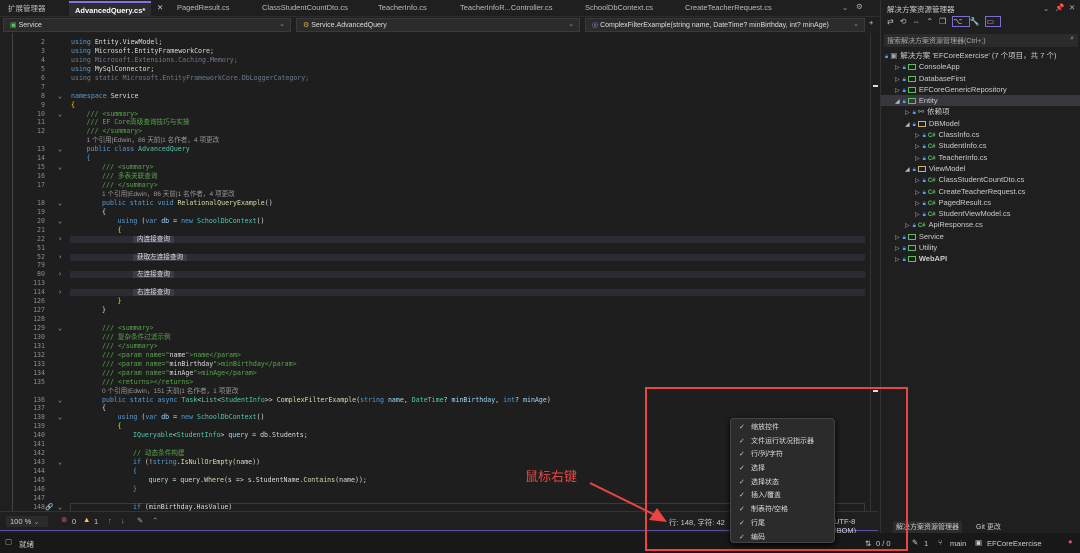  Describe the element at coordinates (1070, 541) in the screenshot. I see `notification-icon: ●` at that location.